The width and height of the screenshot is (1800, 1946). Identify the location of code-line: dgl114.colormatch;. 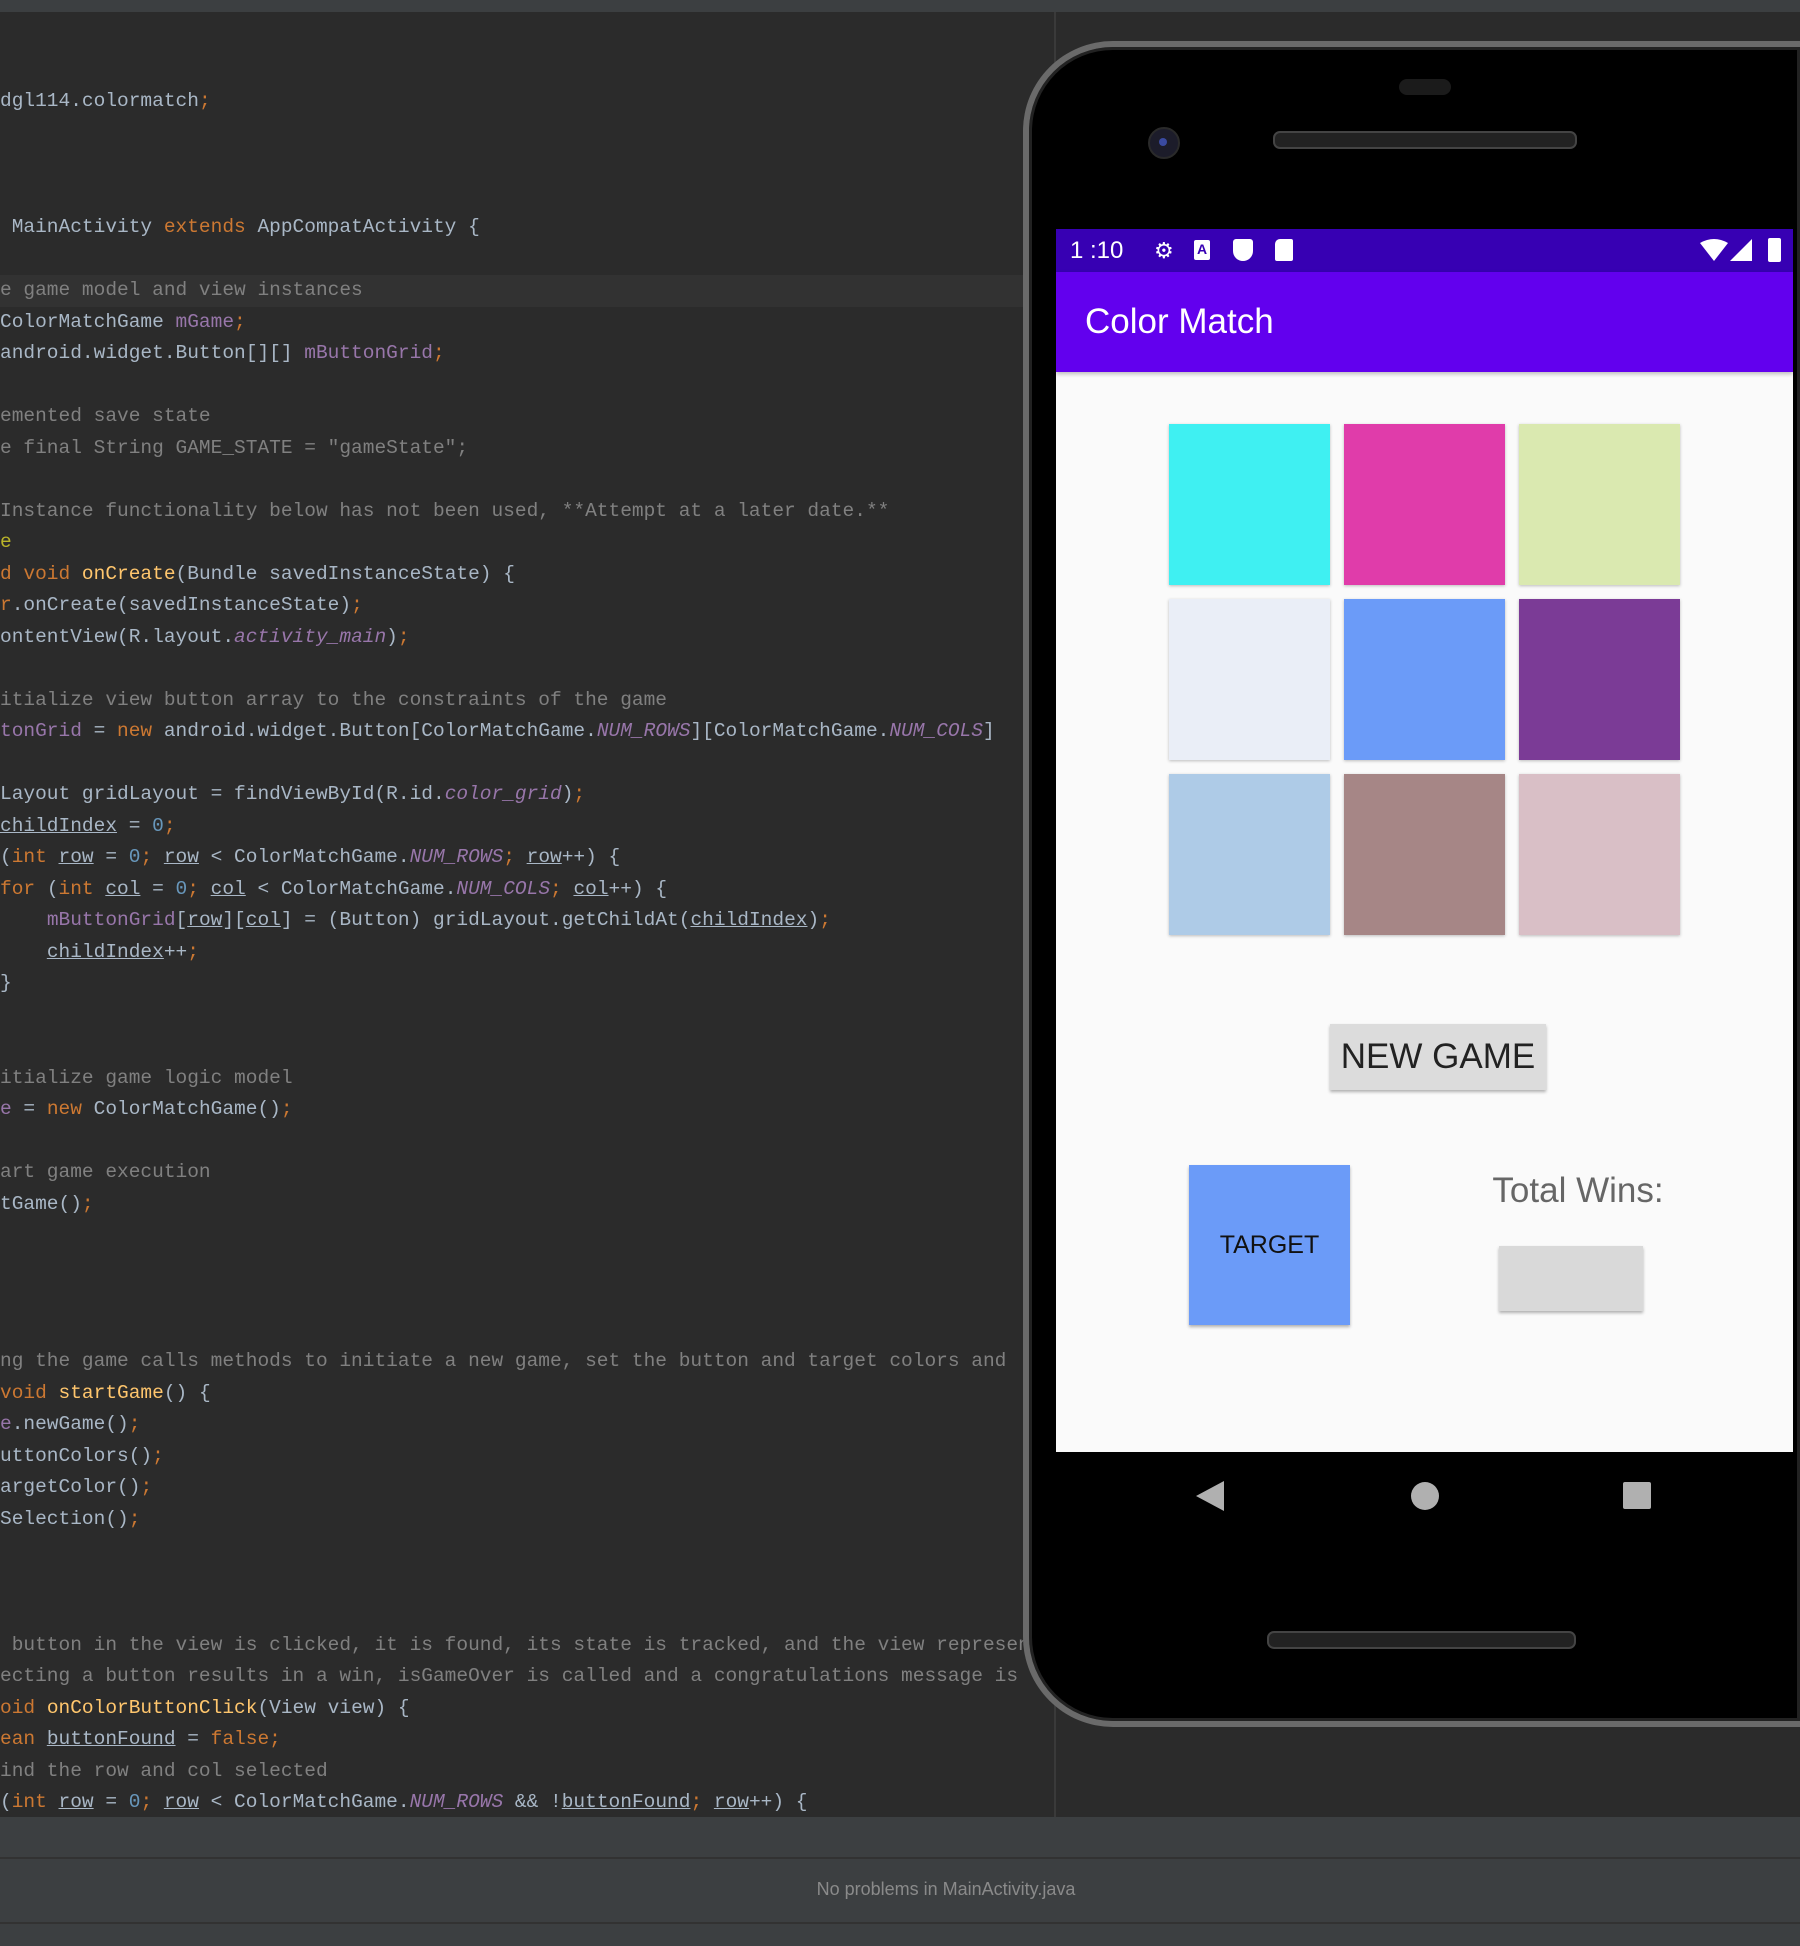
(527, 102).